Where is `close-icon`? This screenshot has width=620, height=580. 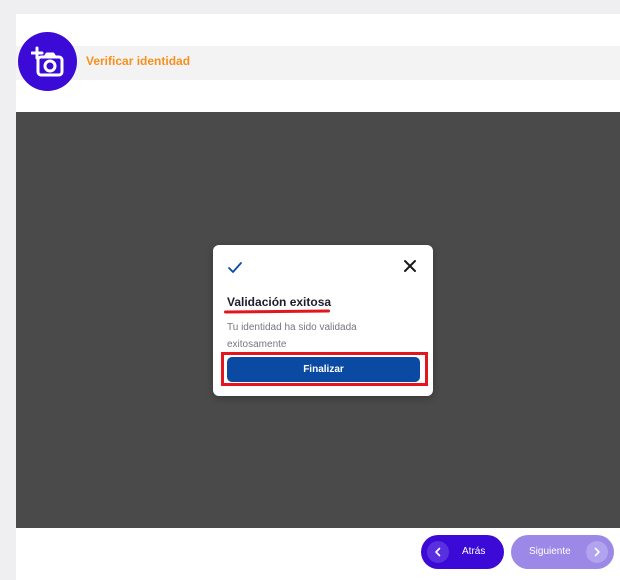
close-icon is located at coordinates (410, 266).